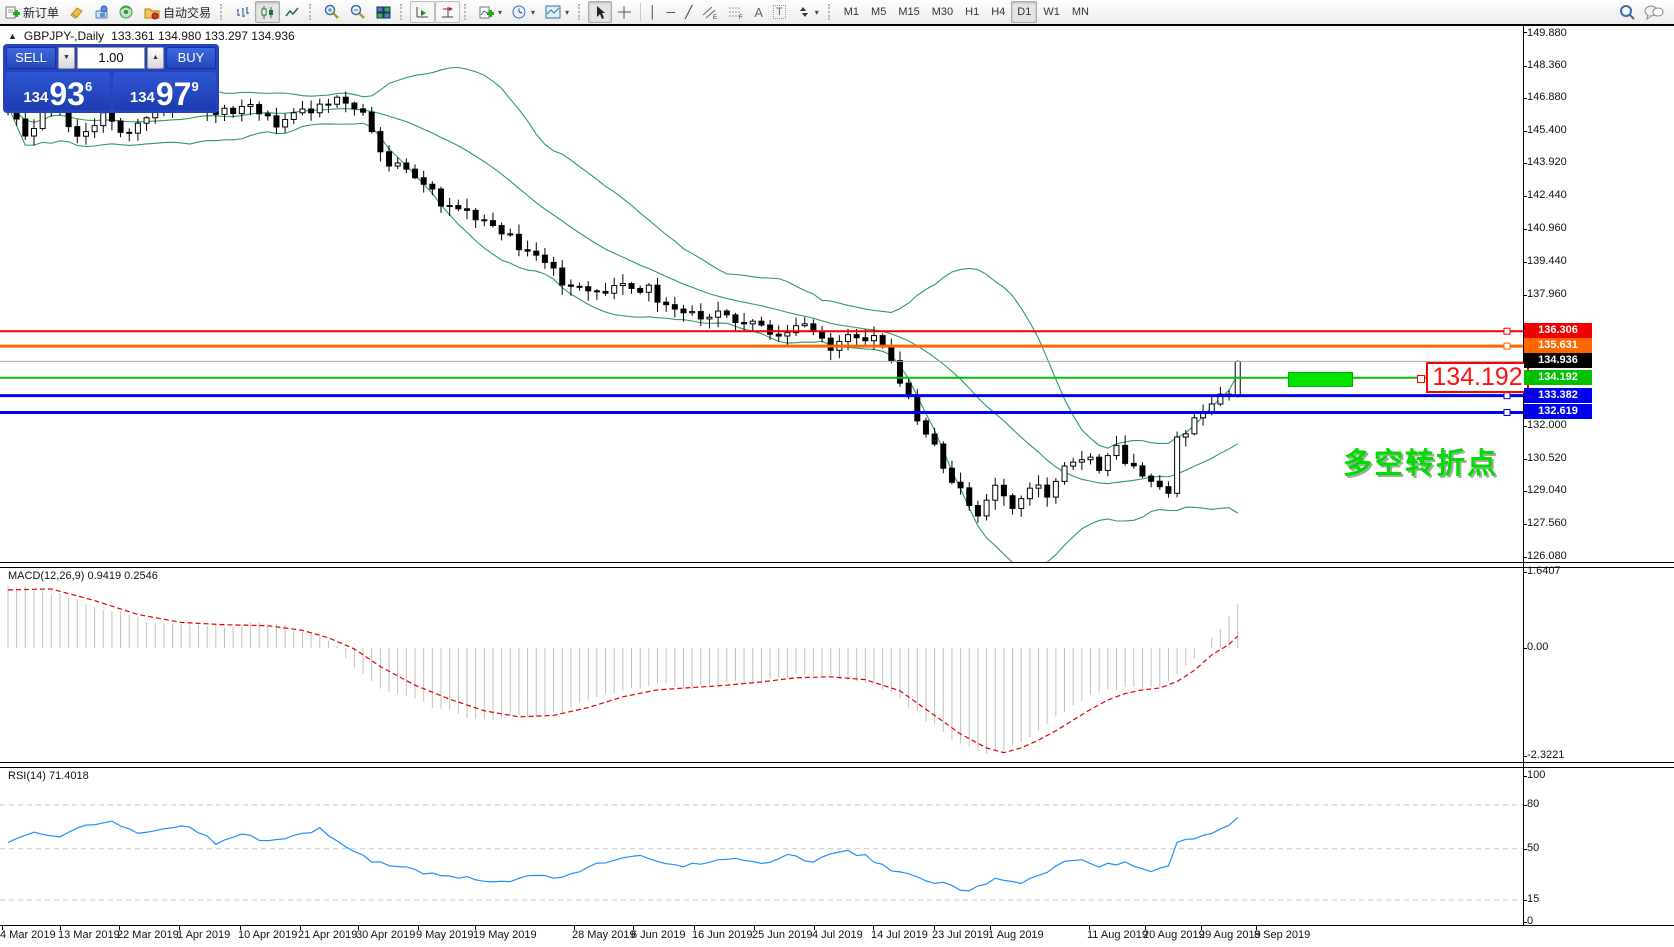 The image size is (1674, 947). Describe the element at coordinates (204, 935) in the screenshot. I see `date-tick-label: 1 Apr 2019` at that location.